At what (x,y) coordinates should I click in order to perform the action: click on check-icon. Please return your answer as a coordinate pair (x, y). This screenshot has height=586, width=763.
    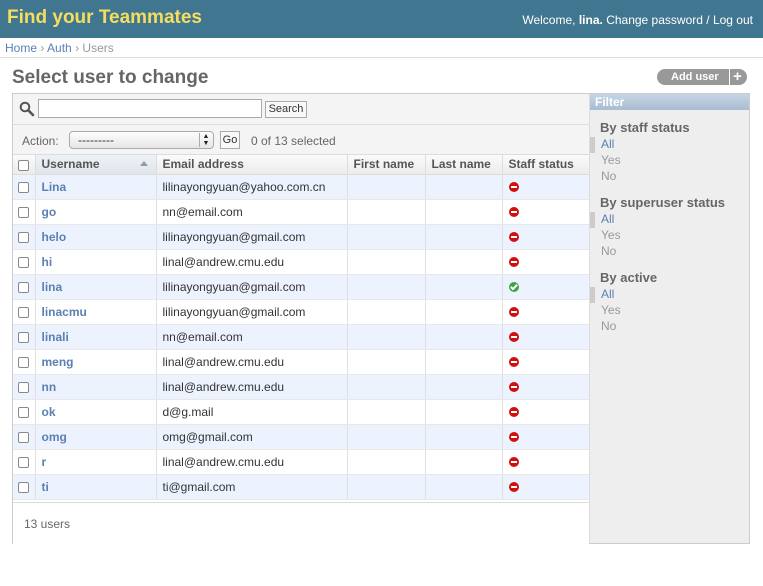
    Looking at the image, I should click on (513, 287).